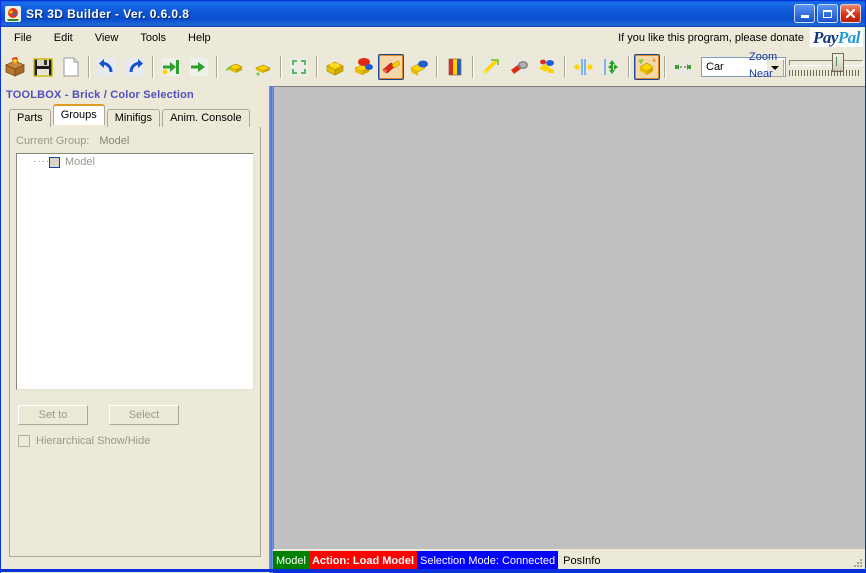  What do you see at coordinates (63, 38) in the screenshot?
I see `menu-item-edit: Edit` at bounding box center [63, 38].